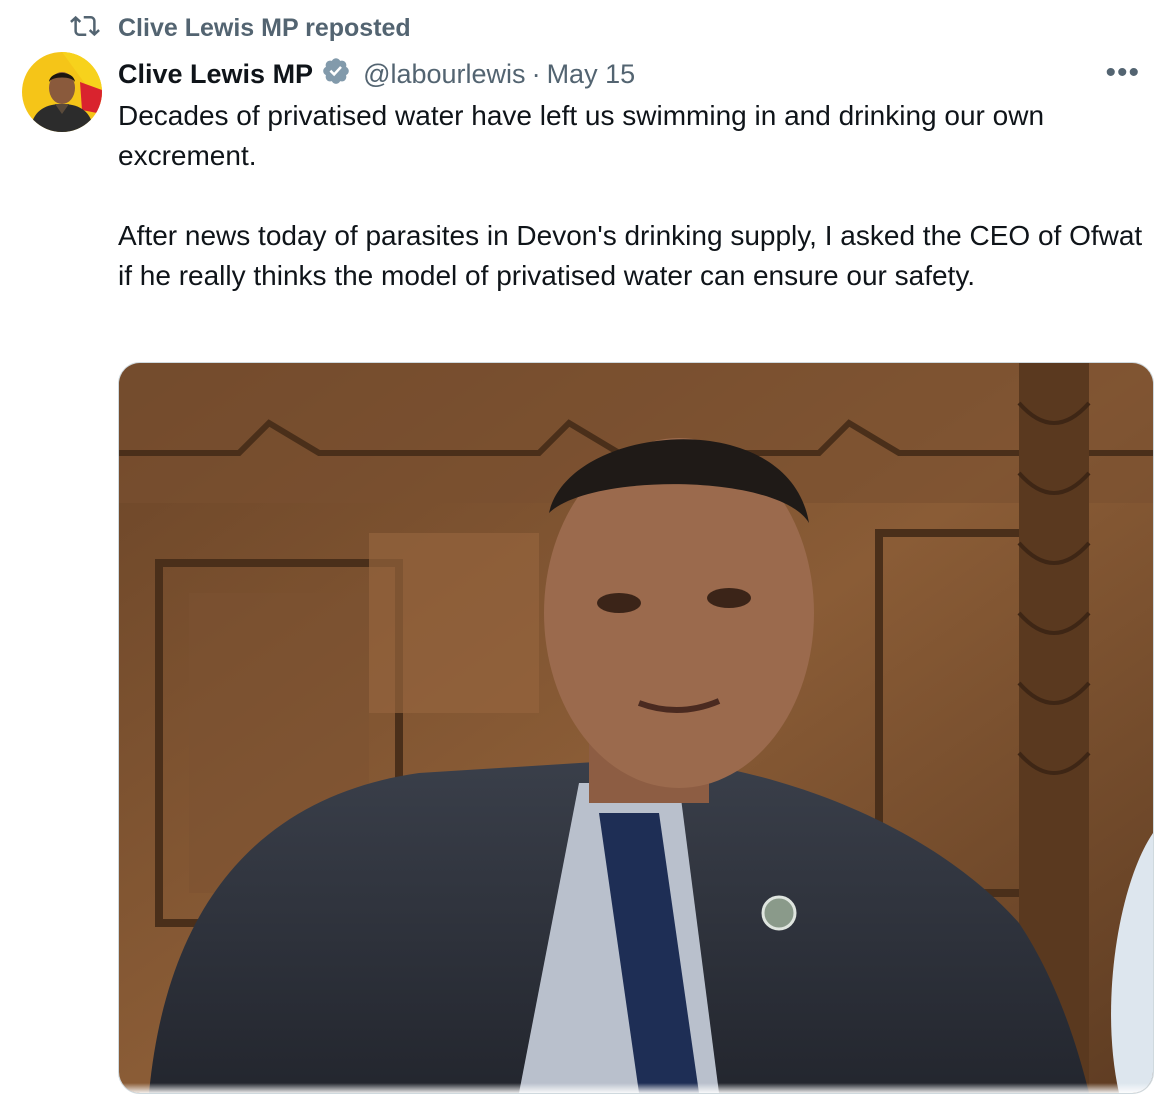  I want to click on repost-icon, so click(85, 28).